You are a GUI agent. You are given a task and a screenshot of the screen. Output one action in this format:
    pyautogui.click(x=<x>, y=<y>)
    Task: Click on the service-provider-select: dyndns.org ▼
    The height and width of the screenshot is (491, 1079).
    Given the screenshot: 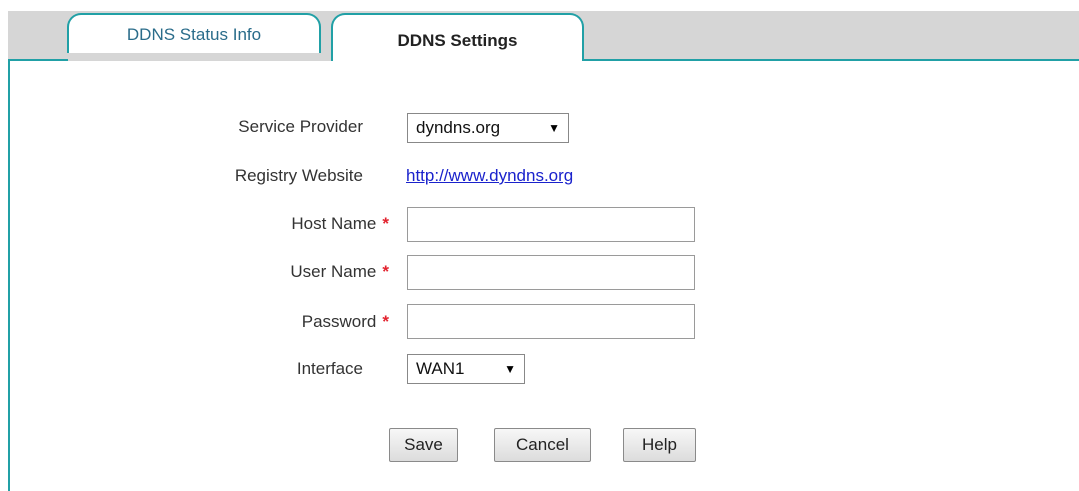 What is the action you would take?
    pyautogui.click(x=488, y=128)
    